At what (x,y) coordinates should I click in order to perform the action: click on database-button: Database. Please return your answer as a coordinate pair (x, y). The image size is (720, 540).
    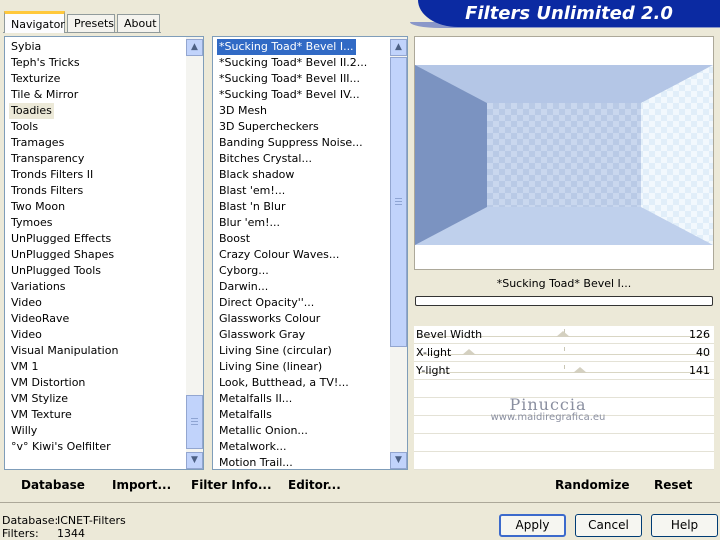
    Looking at the image, I should click on (53, 485).